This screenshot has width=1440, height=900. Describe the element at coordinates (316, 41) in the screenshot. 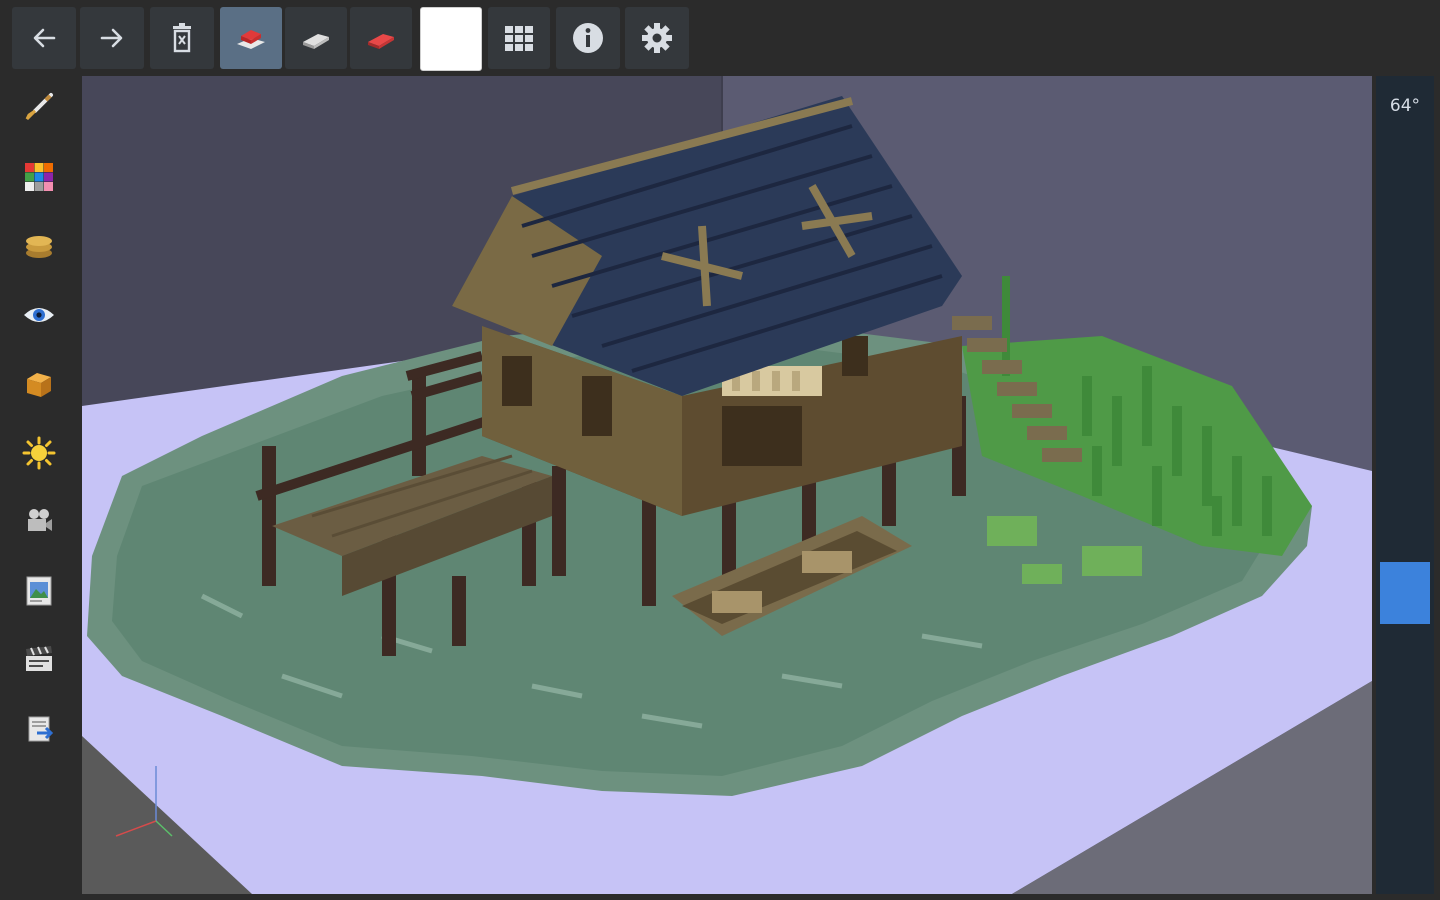

I see `block-paint-icon` at that location.